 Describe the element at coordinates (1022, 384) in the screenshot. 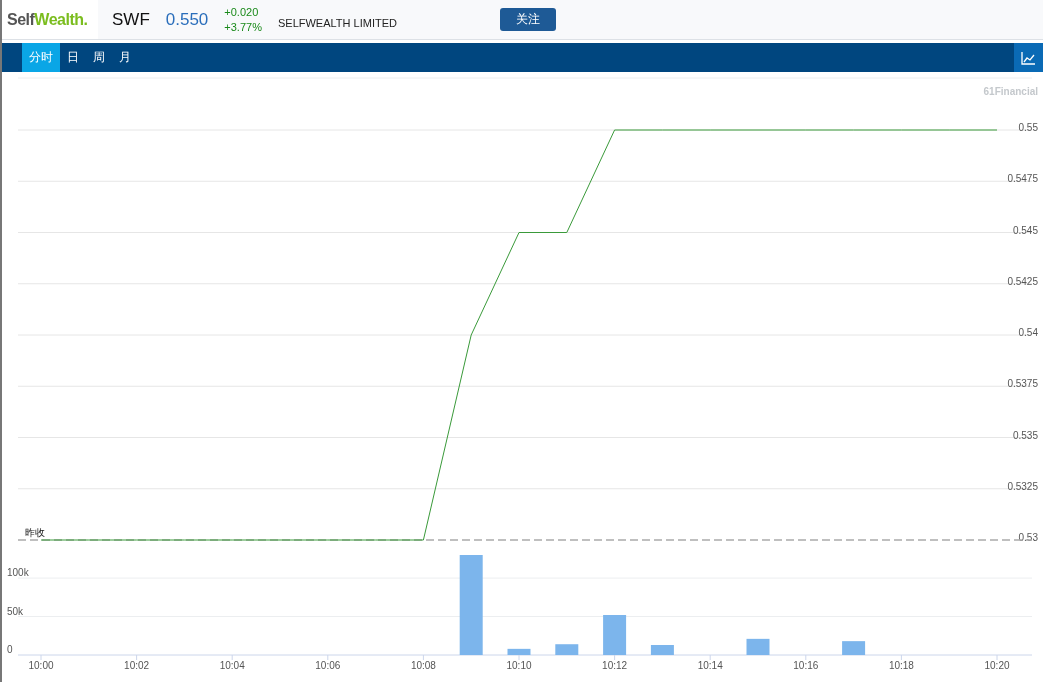

I see `y-axis-label: 0.5375` at that location.